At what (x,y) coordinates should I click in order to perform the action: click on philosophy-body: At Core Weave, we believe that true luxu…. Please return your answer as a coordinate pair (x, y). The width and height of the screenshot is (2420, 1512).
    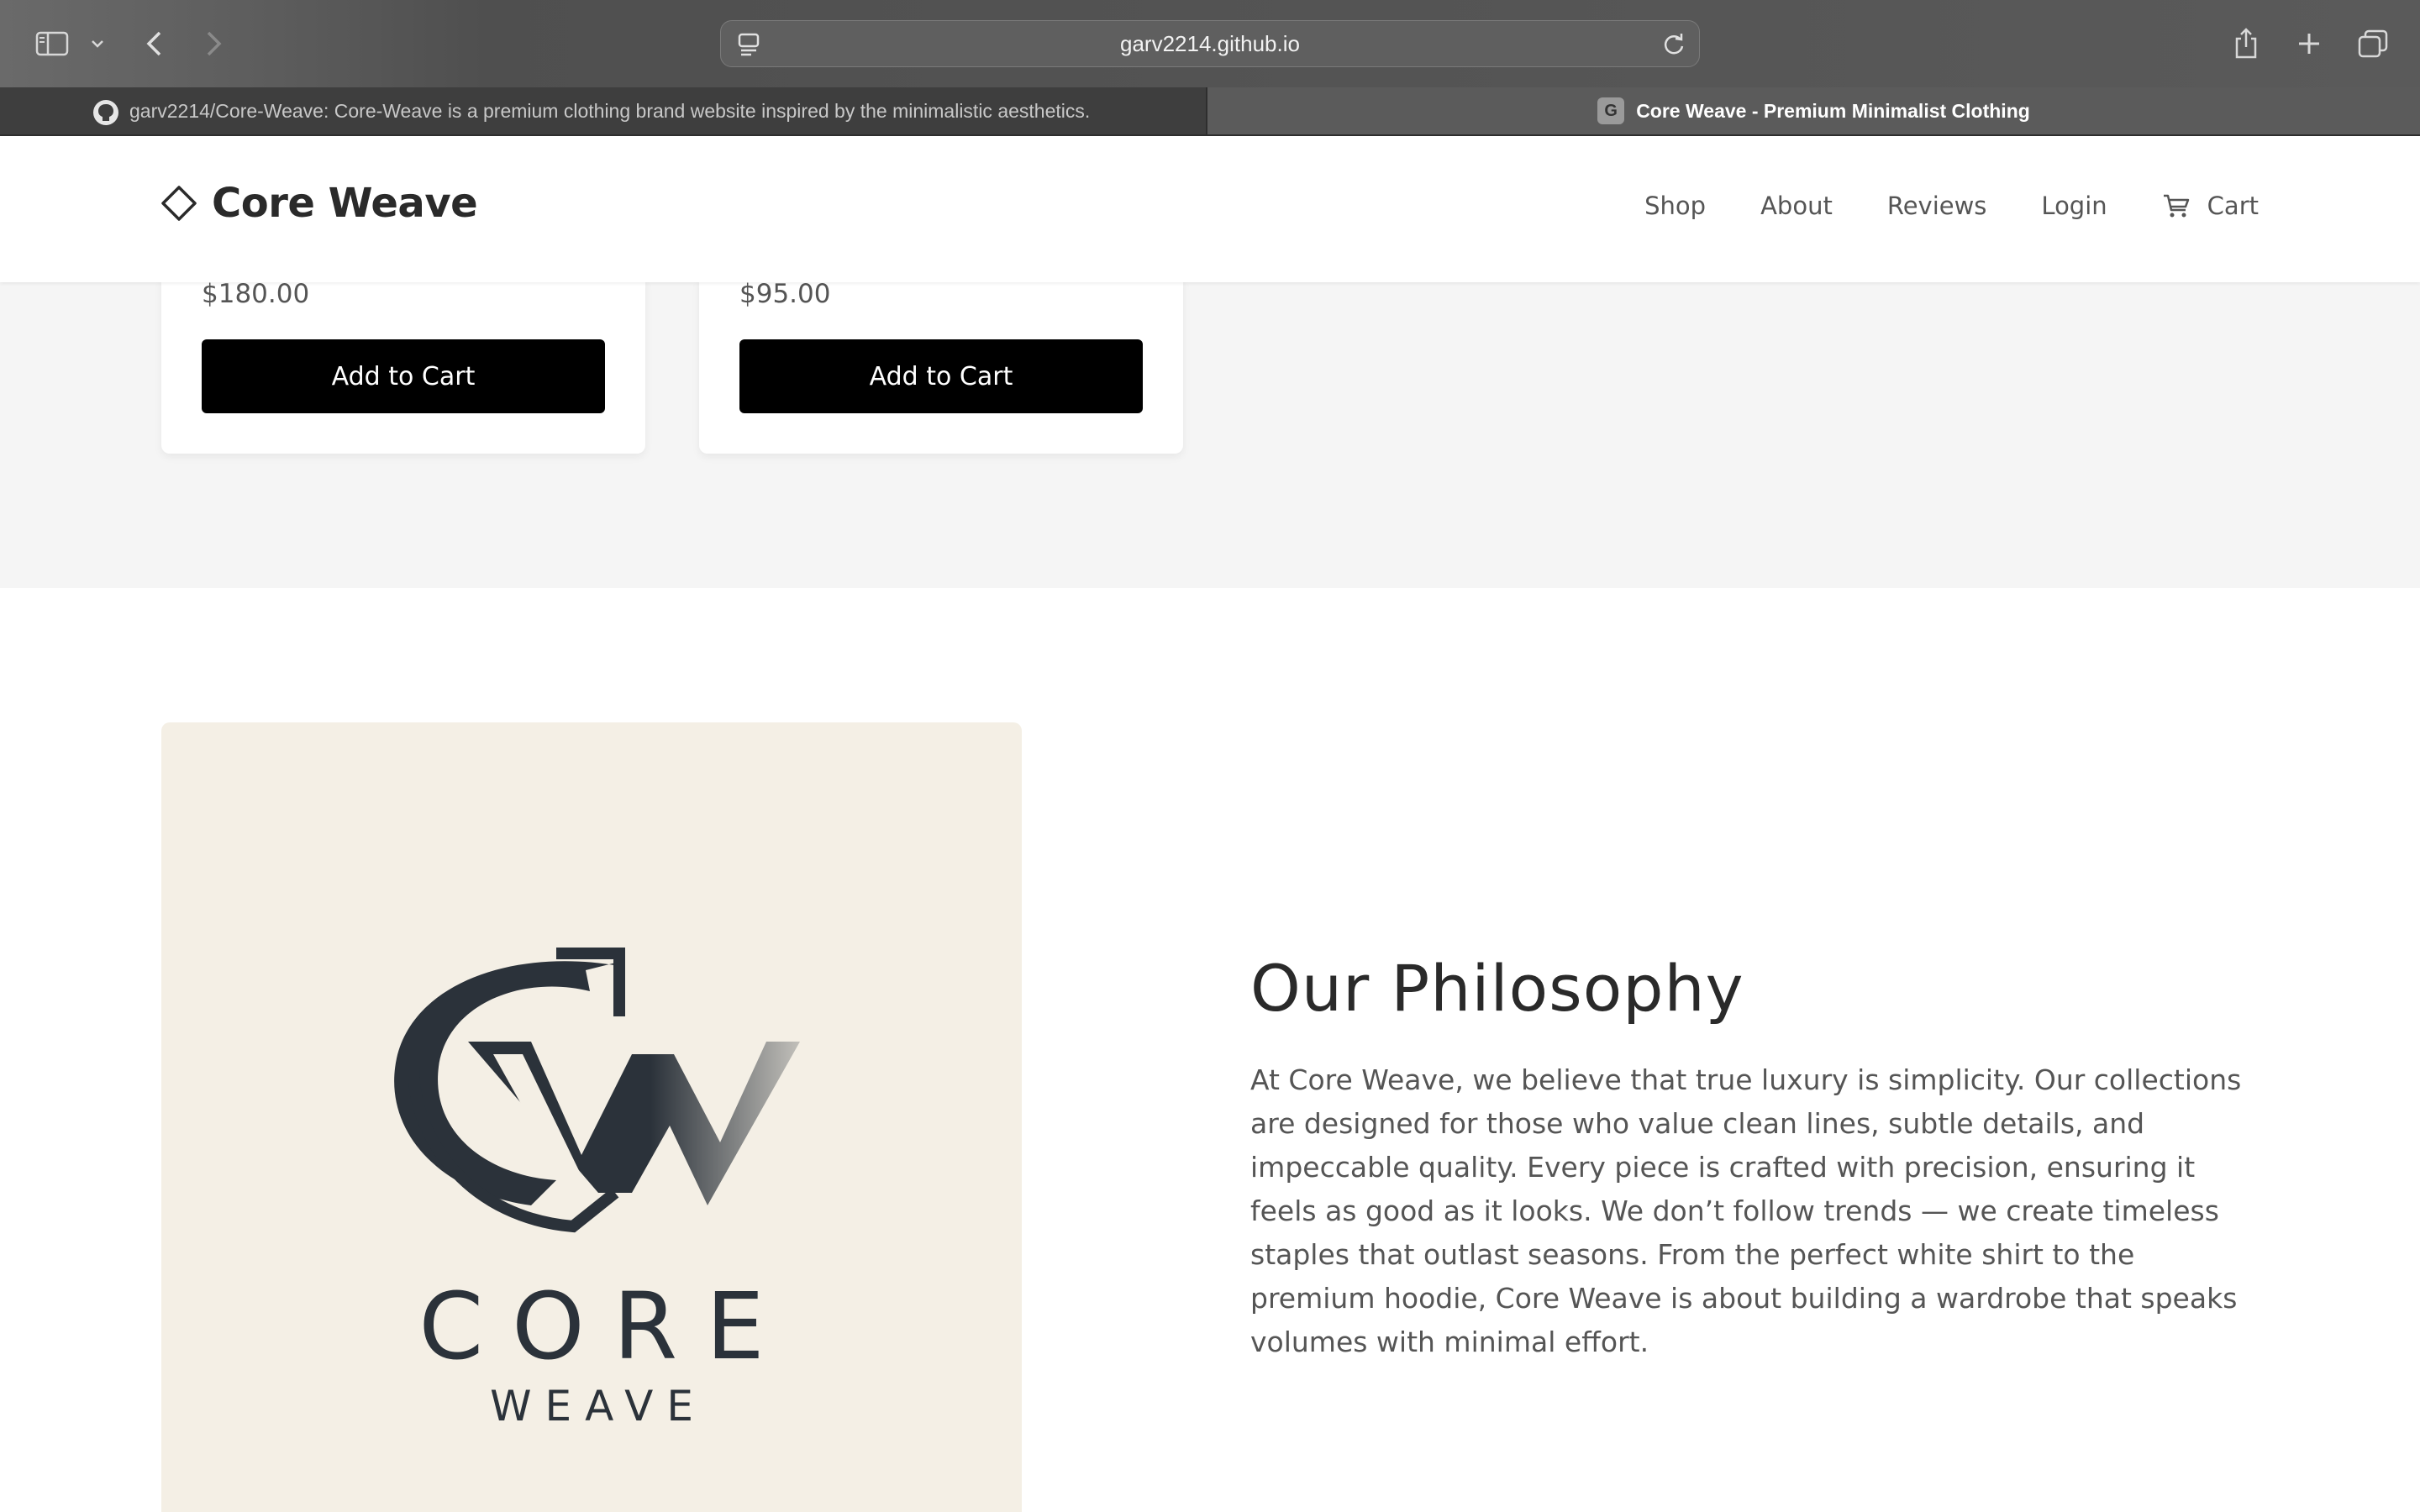
    Looking at the image, I should click on (1746, 1210).